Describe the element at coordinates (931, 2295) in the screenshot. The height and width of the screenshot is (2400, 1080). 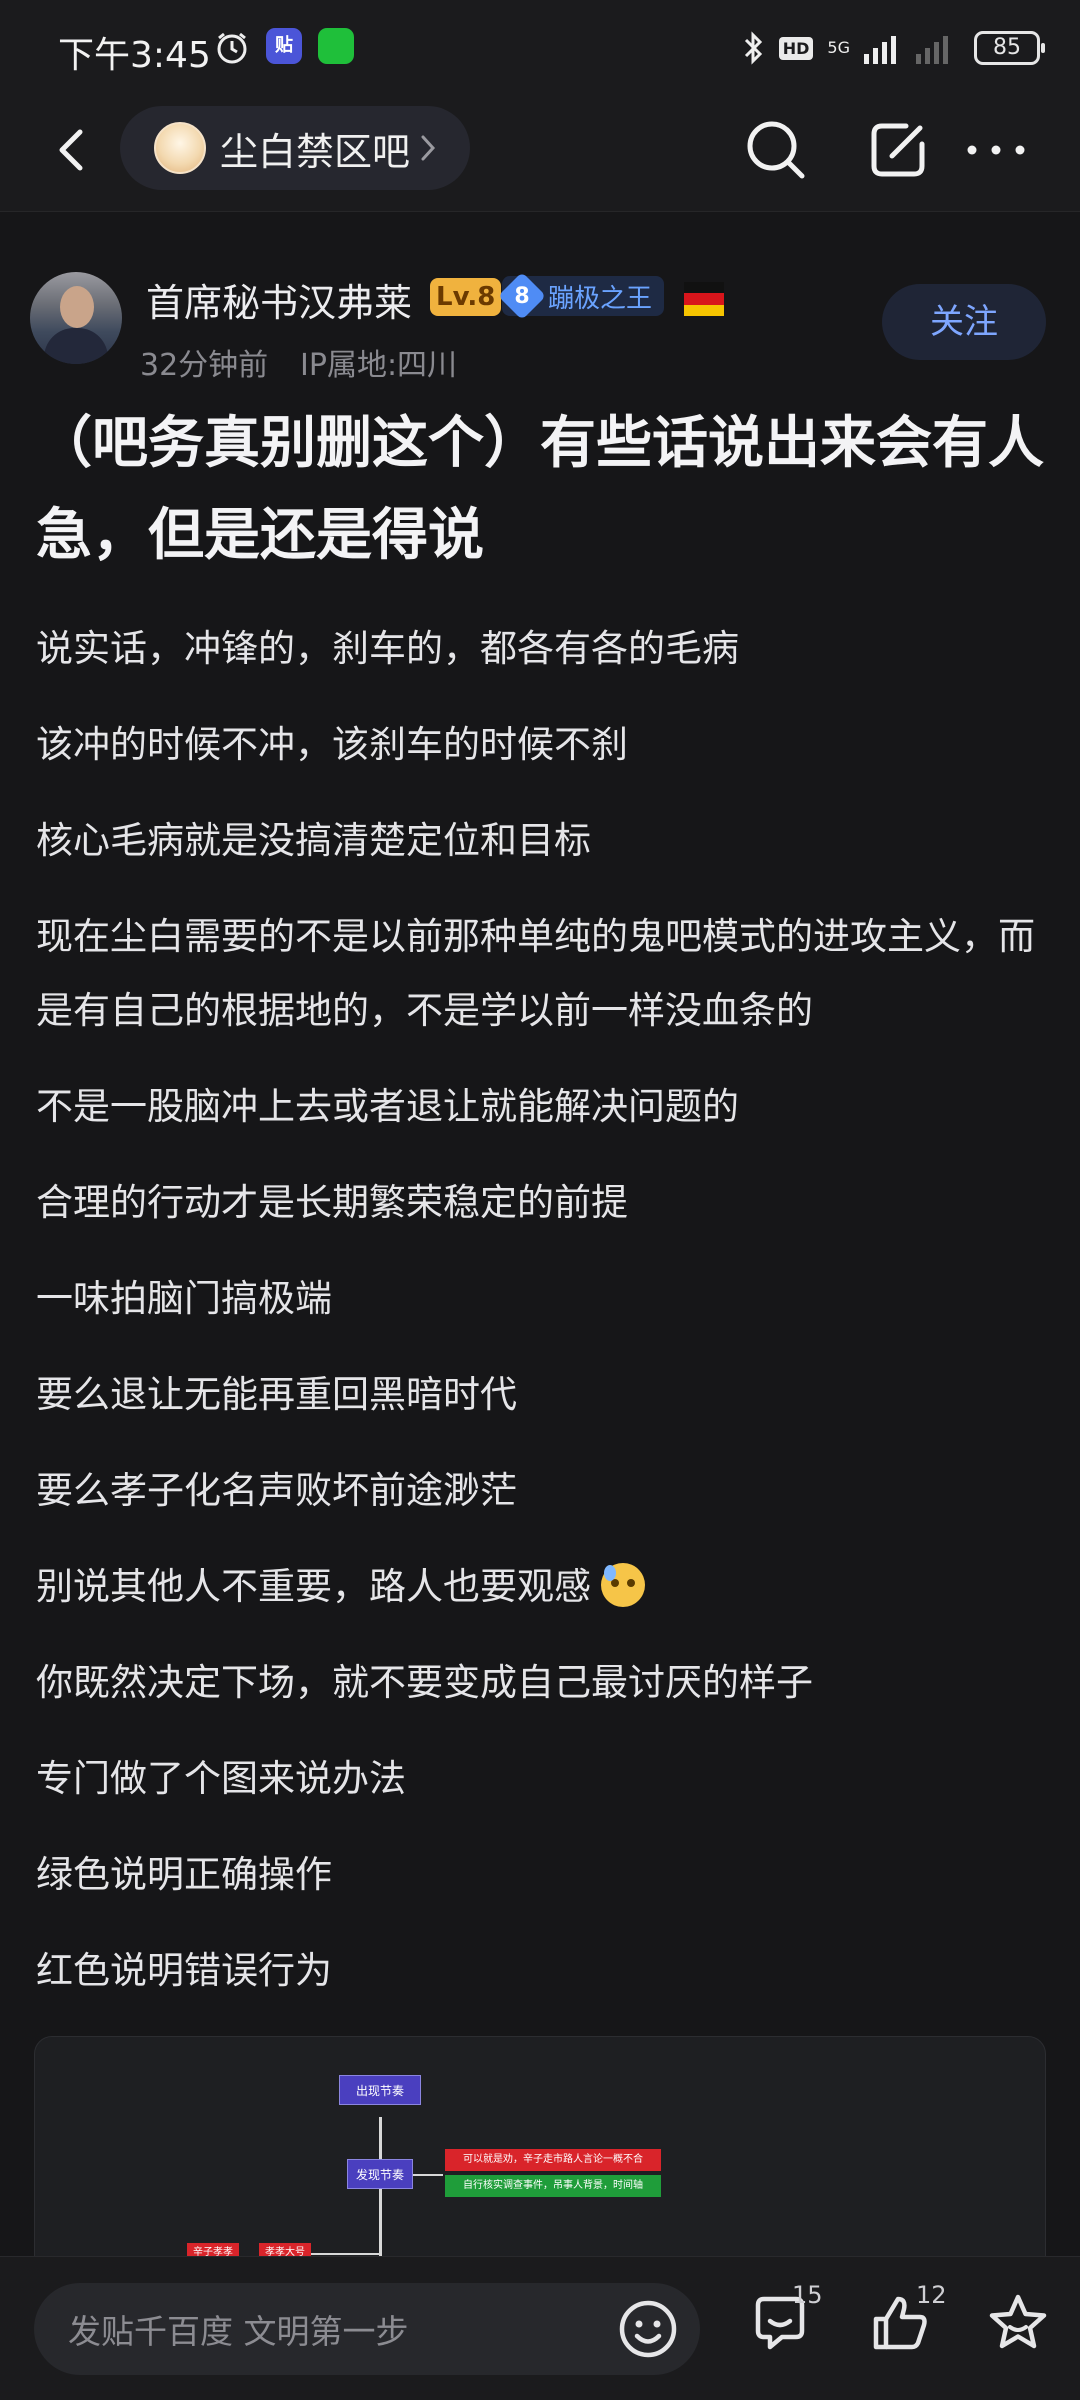
I see `like-count: 12` at that location.